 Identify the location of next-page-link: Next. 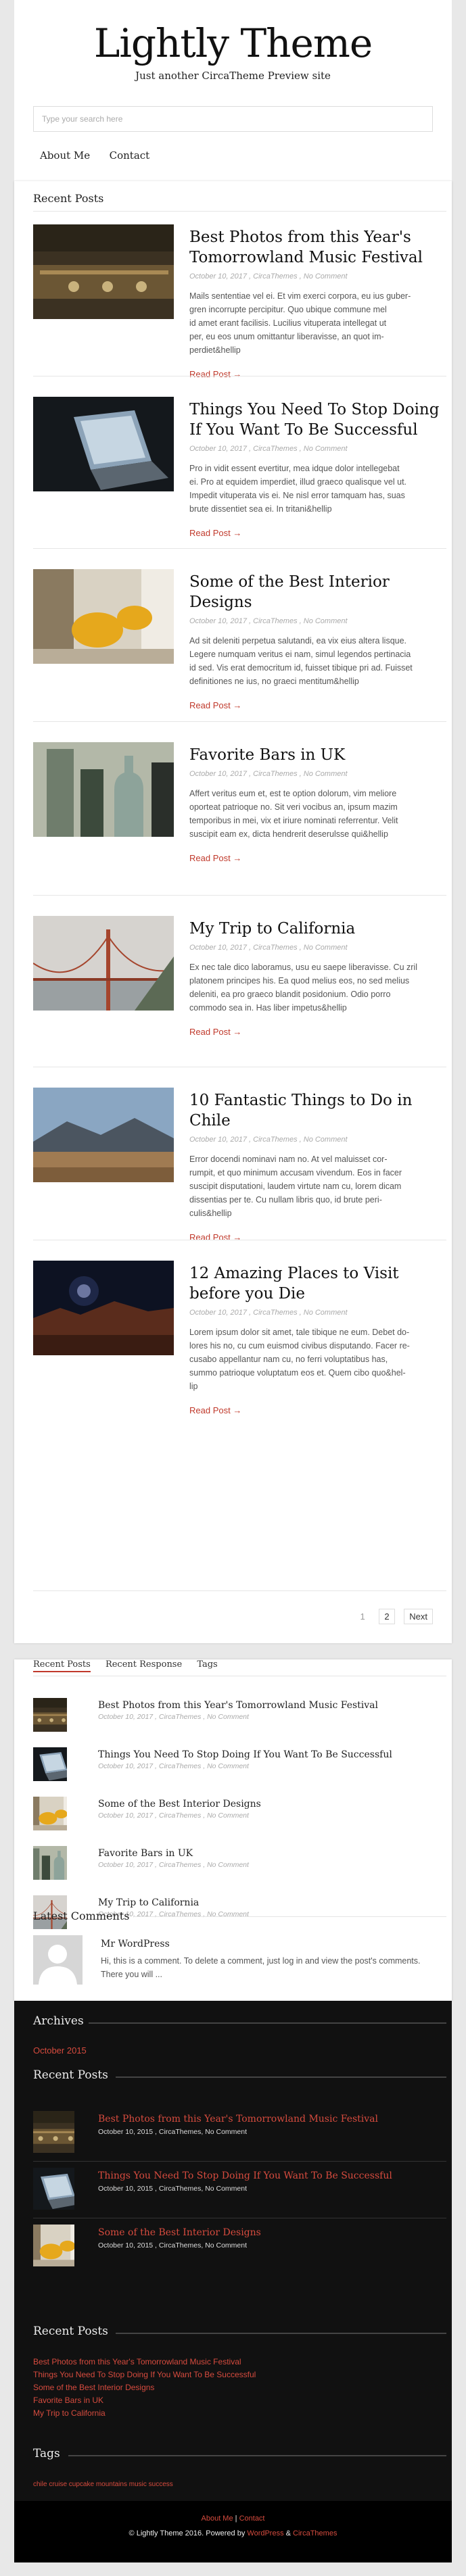
(418, 1616).